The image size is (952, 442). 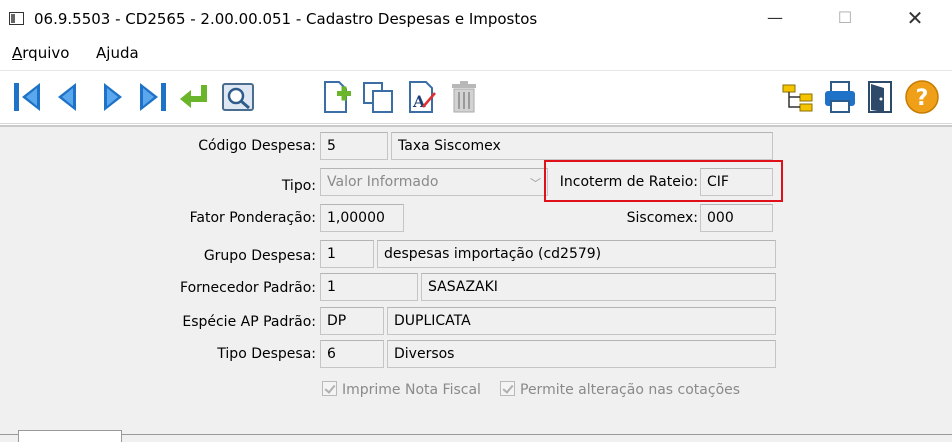 What do you see at coordinates (248, 288) in the screenshot?
I see `fornecedor-padrao-label: Fornecedor Padrão:` at bounding box center [248, 288].